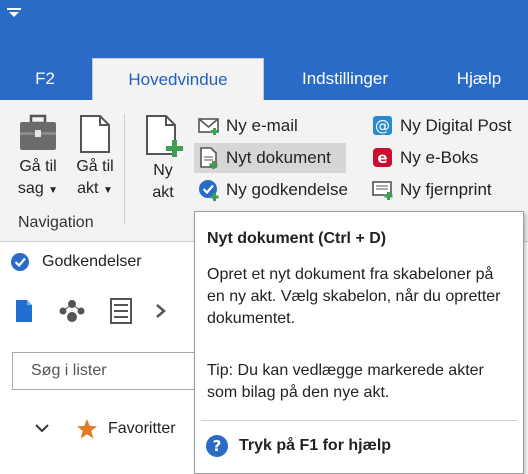 This screenshot has width=528, height=474. Describe the element at coordinates (105, 429) in the screenshot. I see `favorites-row: Favoritter` at that location.